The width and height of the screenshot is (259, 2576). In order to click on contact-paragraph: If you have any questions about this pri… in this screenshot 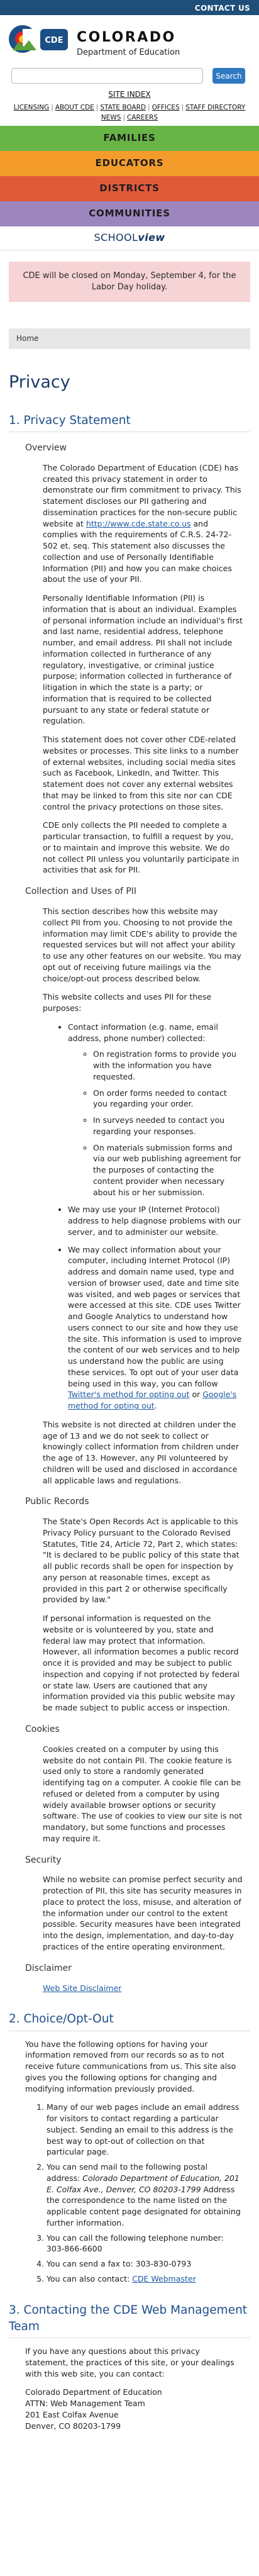, I will do `click(129, 2362)`.